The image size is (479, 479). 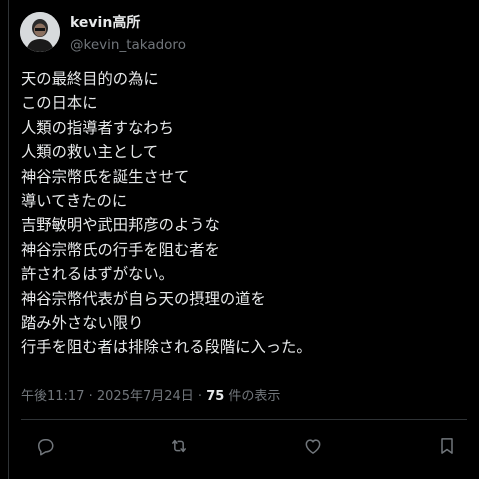 What do you see at coordinates (143, 298) in the screenshot?
I see `tweet-line: 神谷宗幣代表が自ら天の摂理の道を` at bounding box center [143, 298].